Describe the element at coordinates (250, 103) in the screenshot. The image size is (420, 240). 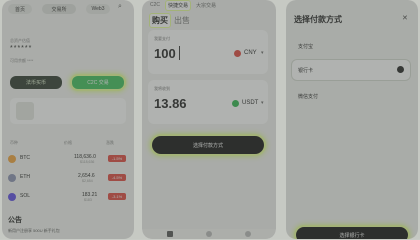
I see `receive-currency: USDT` at that location.